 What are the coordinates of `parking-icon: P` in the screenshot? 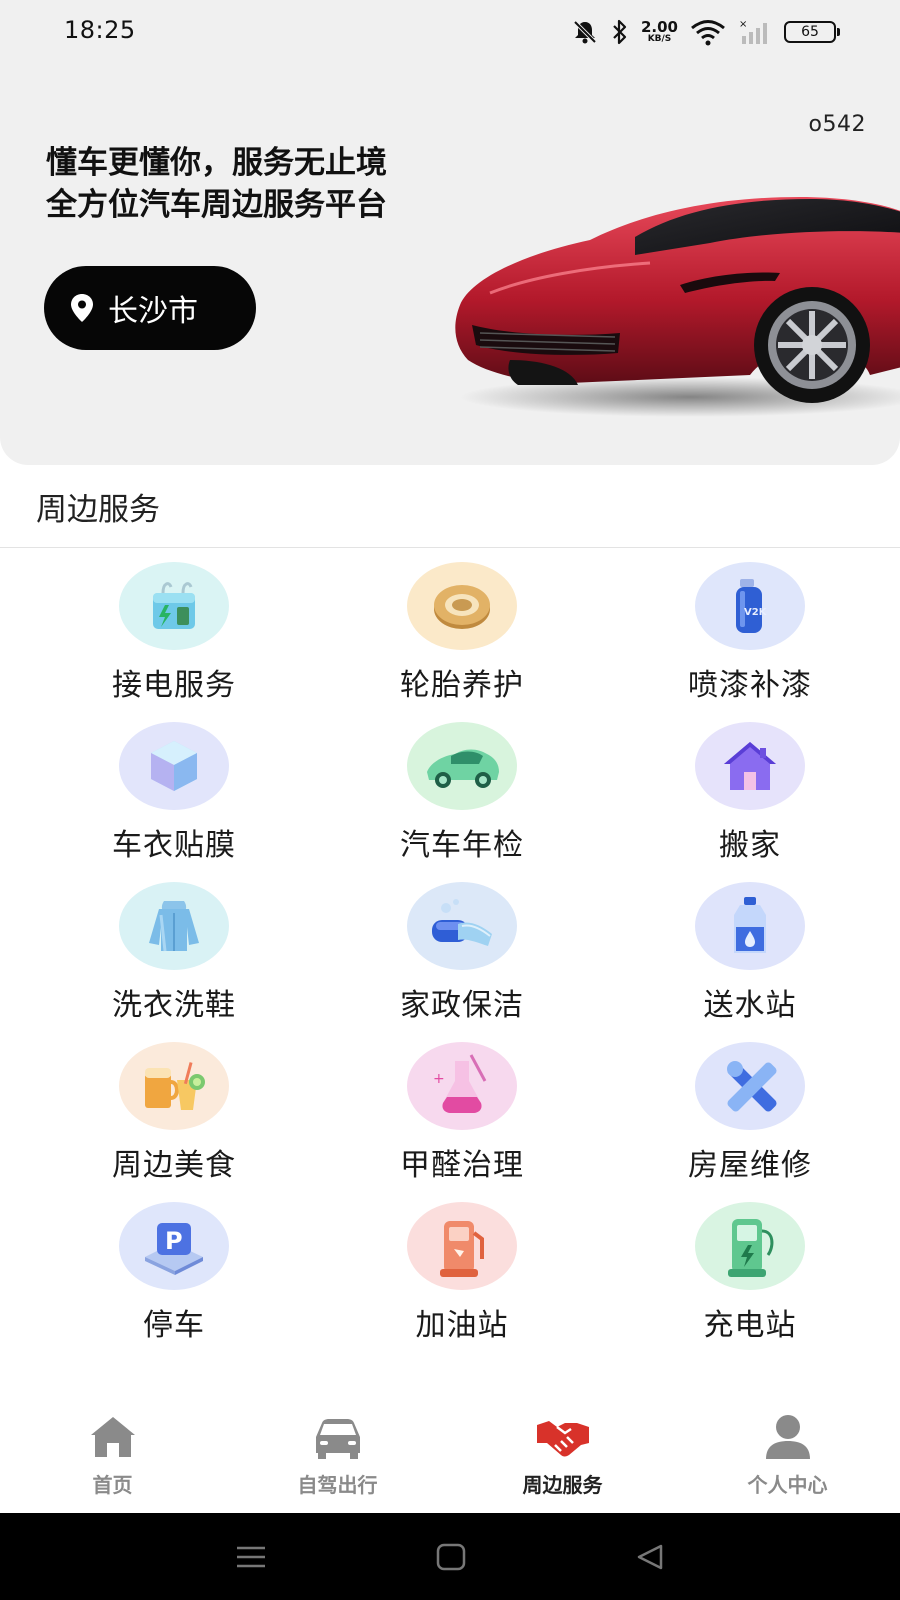 It's located at (174, 1246).